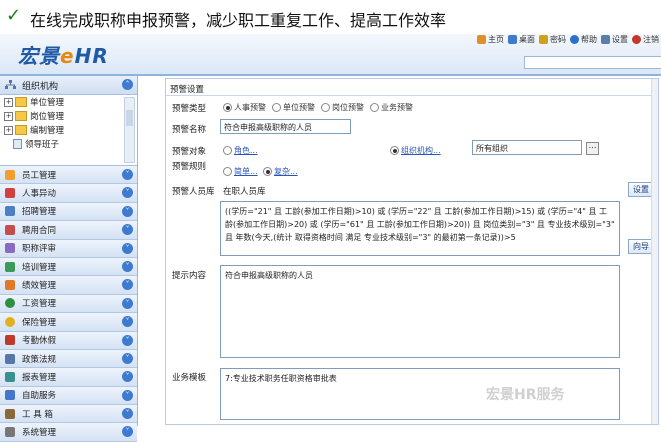  Describe the element at coordinates (68, 359) in the screenshot. I see `menu-policy: 政策法规 ˅` at that location.